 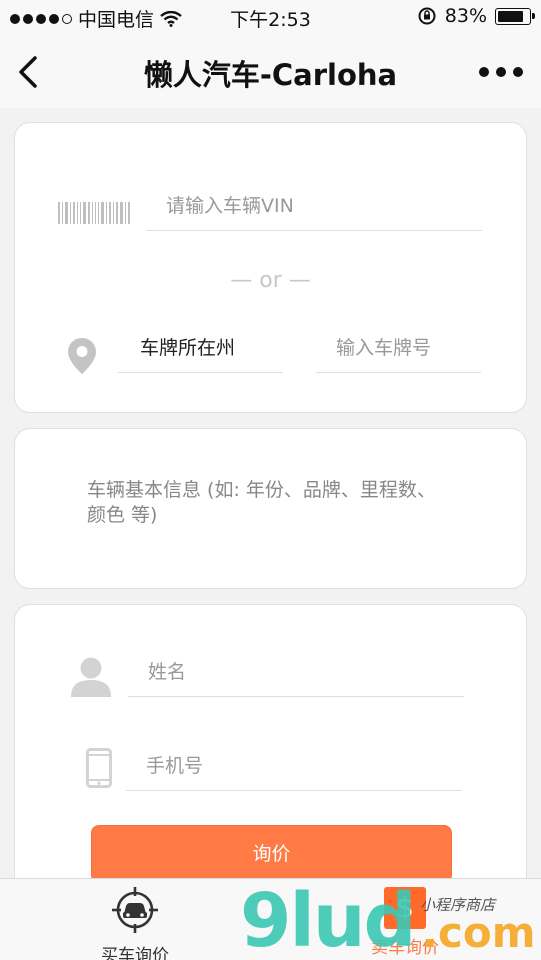 What do you see at coordinates (296, 677) in the screenshot?
I see `name-input: 姓名` at bounding box center [296, 677].